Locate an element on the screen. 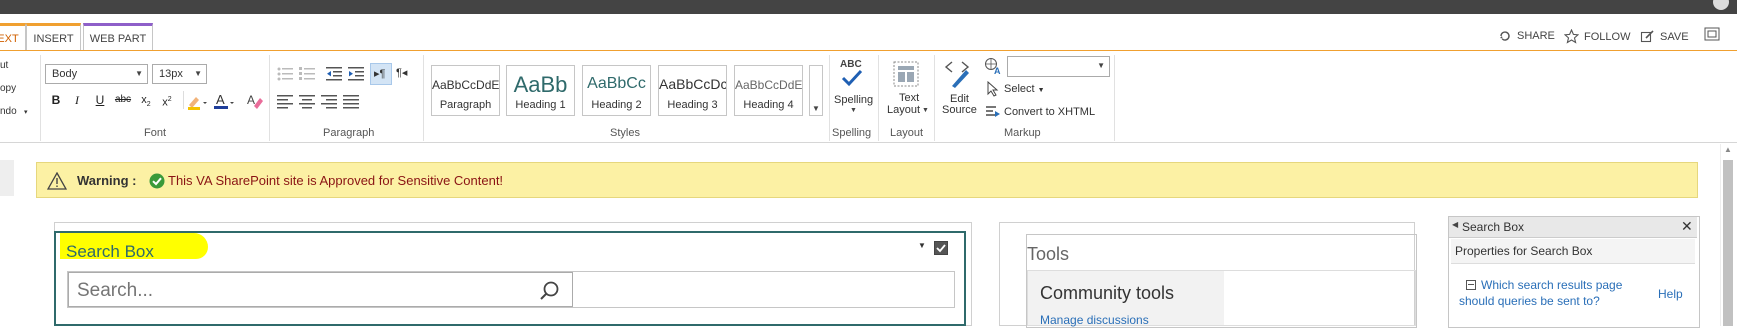 Image resolution: width=1737 pixels, height=328 pixels. right-to-left-icon: ¶◂ is located at coordinates (401, 72).